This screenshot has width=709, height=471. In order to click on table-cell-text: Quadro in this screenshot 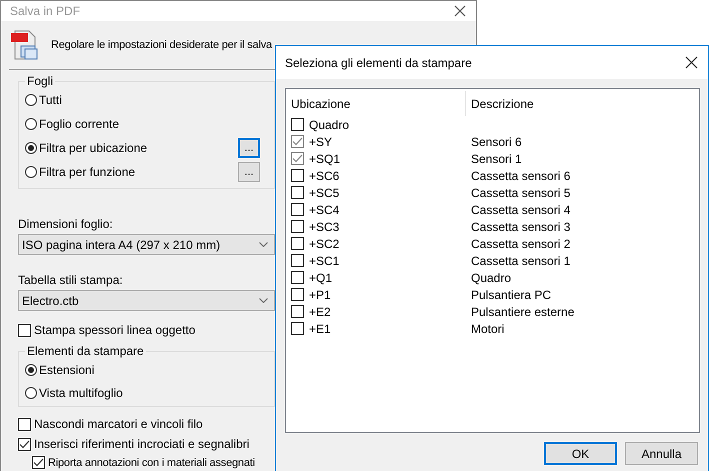, I will do `click(491, 277)`.